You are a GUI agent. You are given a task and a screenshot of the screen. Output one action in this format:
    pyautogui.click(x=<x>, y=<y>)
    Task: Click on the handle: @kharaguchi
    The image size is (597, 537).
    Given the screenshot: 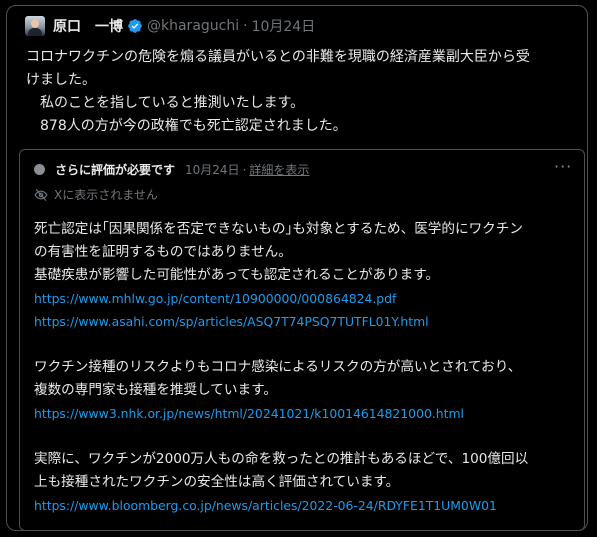 What is the action you would take?
    pyautogui.click(x=193, y=26)
    